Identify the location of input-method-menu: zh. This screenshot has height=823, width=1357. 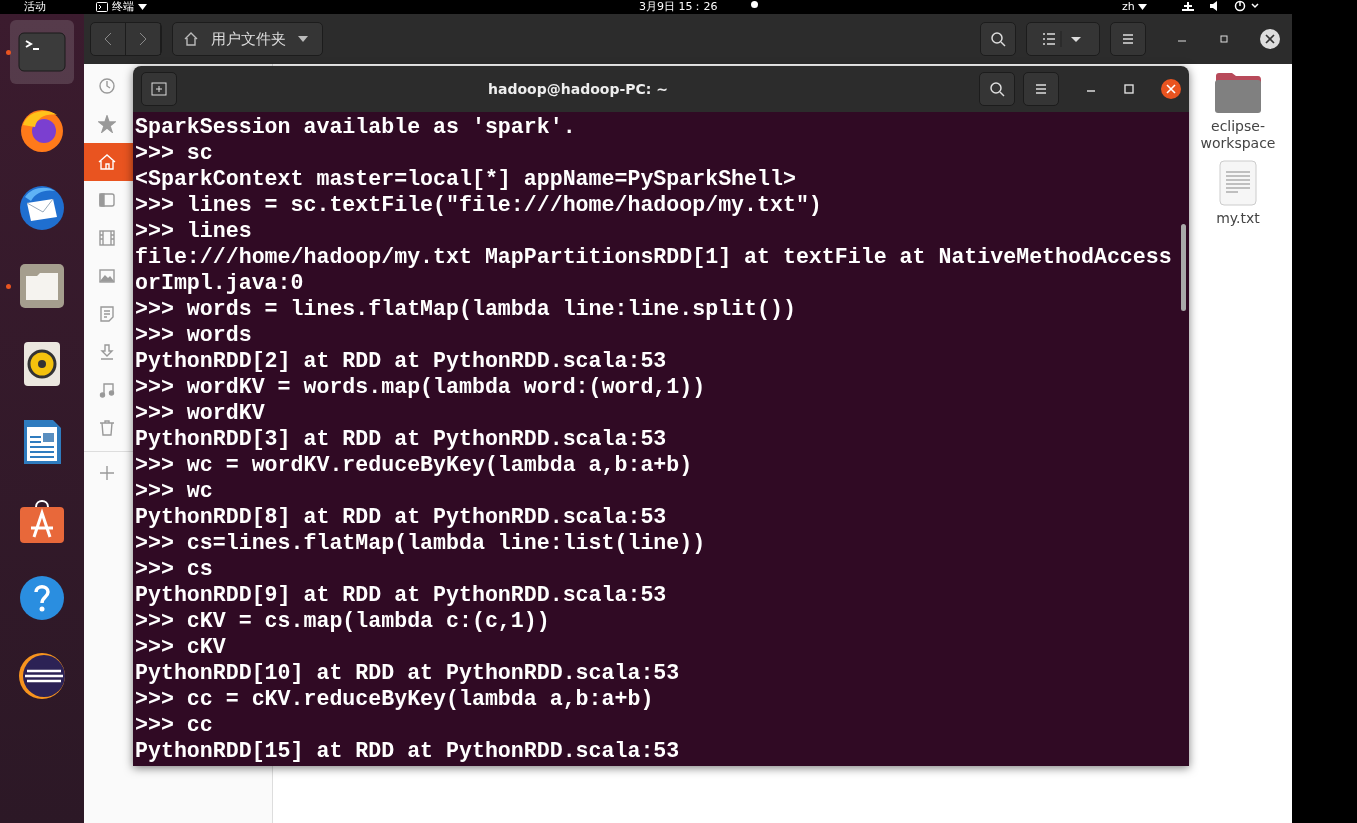
(1134, 7).